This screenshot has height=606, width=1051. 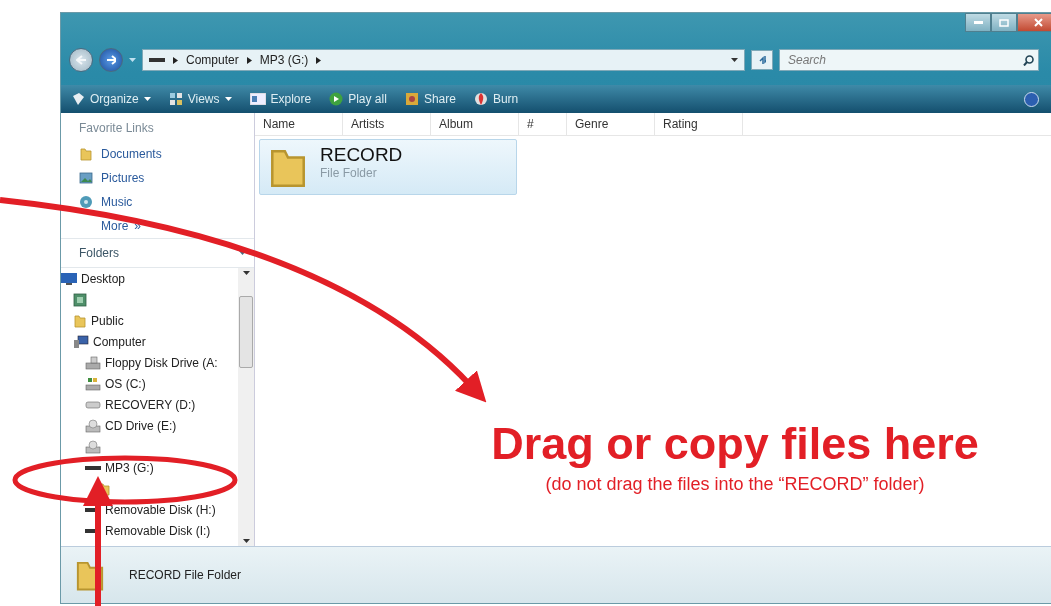 I want to click on minimize-icon, so click(x=978, y=22).